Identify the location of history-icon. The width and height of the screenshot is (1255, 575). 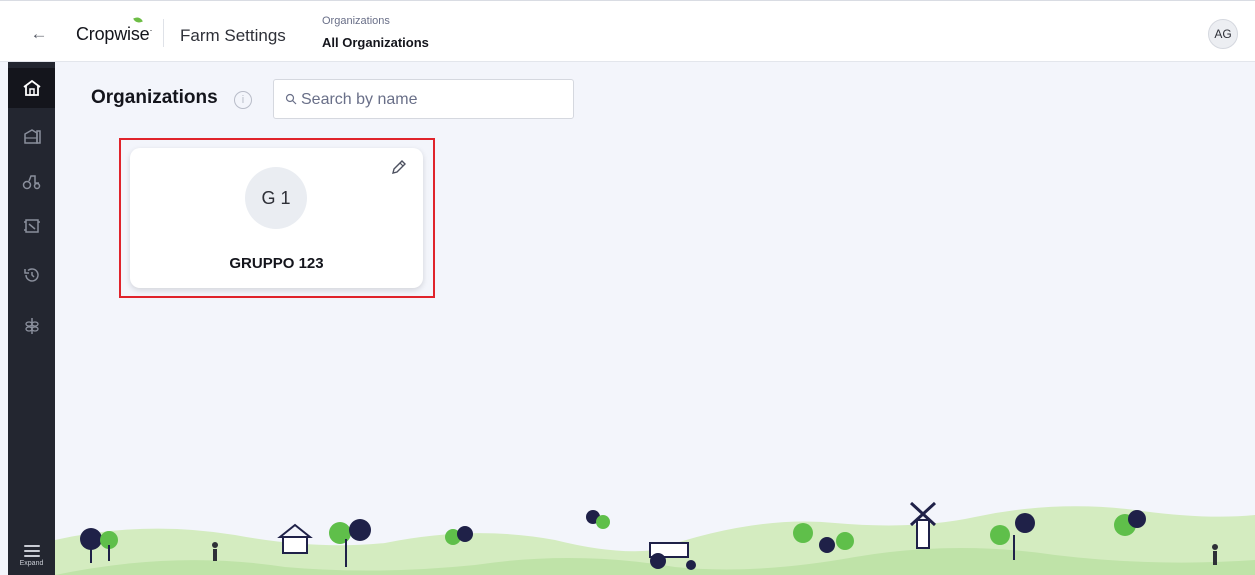
(31, 275).